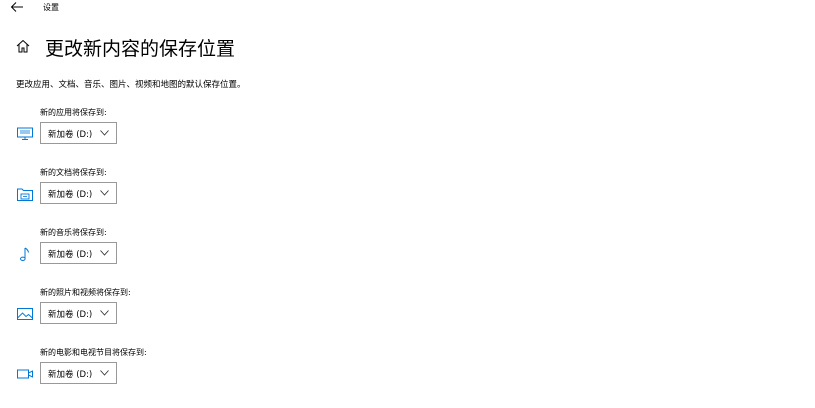 The width and height of the screenshot is (815, 408). What do you see at coordinates (166, 313) in the screenshot?
I see `setting-photos-videos: 新的照片和视频将保存到: 新加卷 (D:)` at bounding box center [166, 313].